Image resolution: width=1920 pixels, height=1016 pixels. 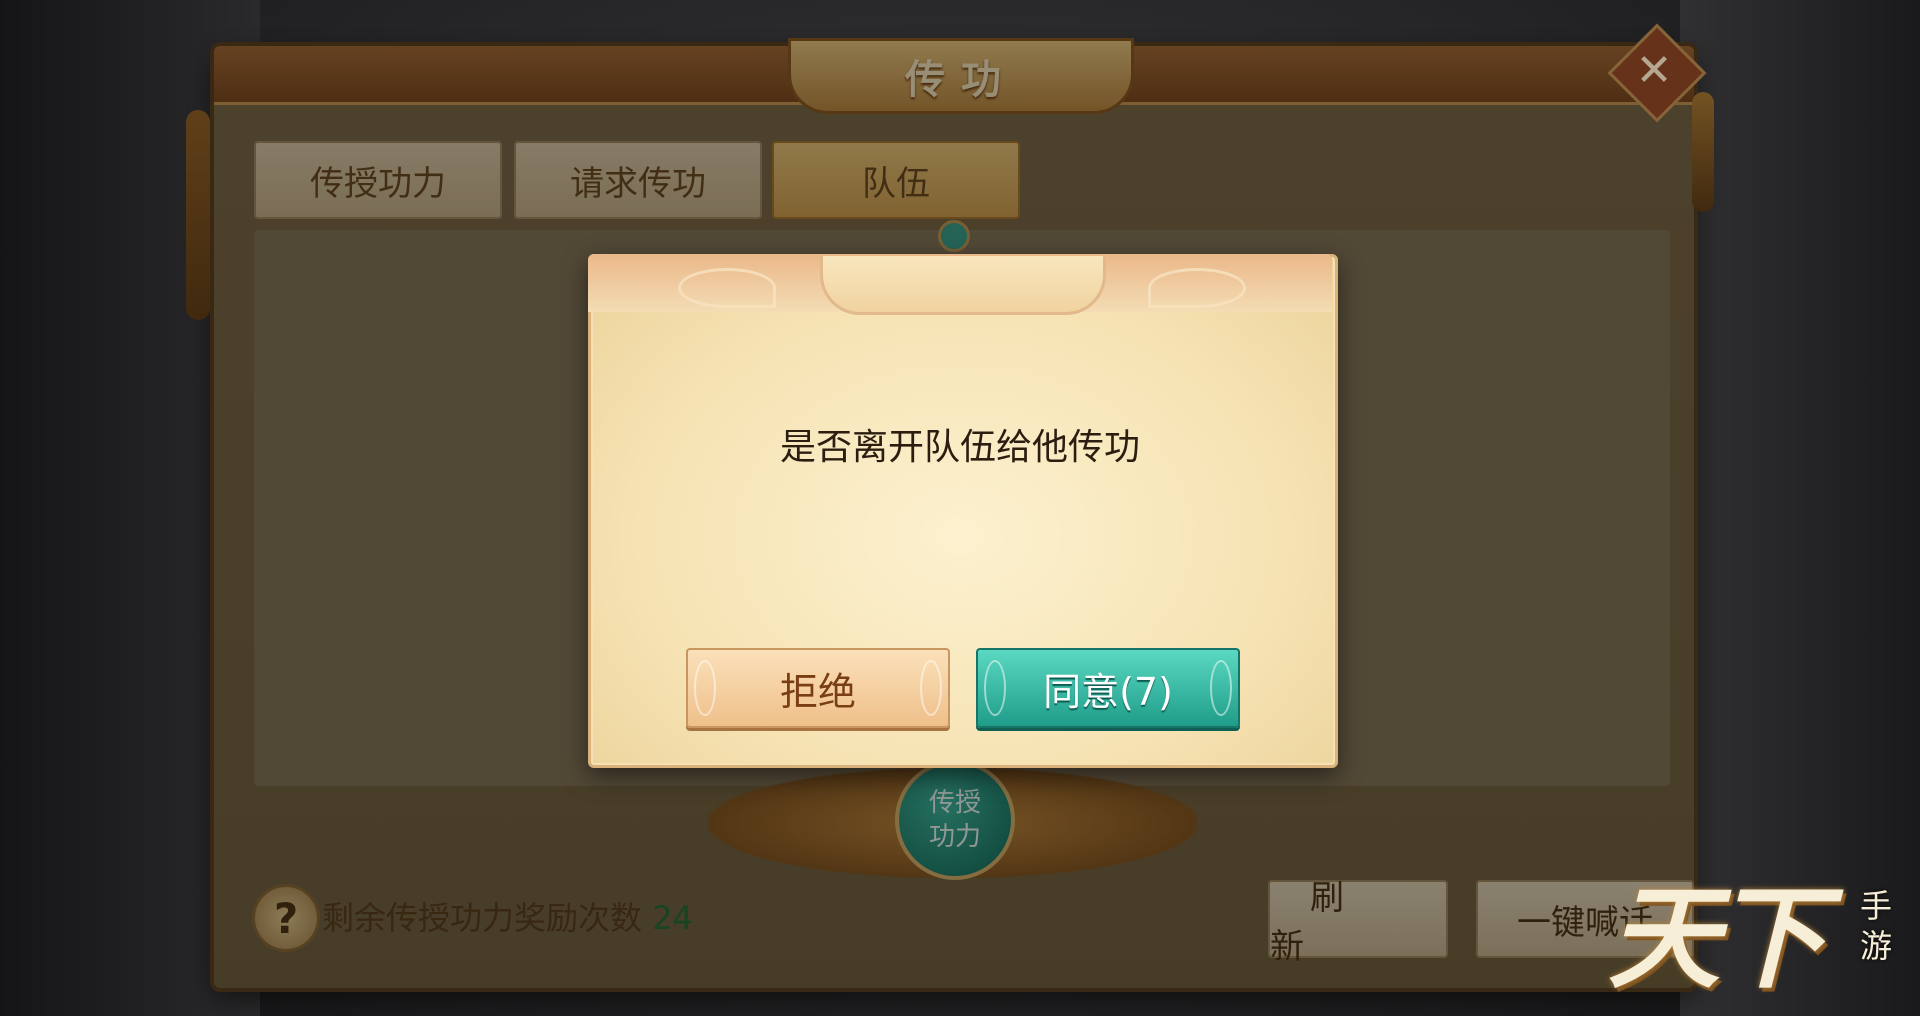 I want to click on cloud-ornament-right, so click(x=1197, y=288).